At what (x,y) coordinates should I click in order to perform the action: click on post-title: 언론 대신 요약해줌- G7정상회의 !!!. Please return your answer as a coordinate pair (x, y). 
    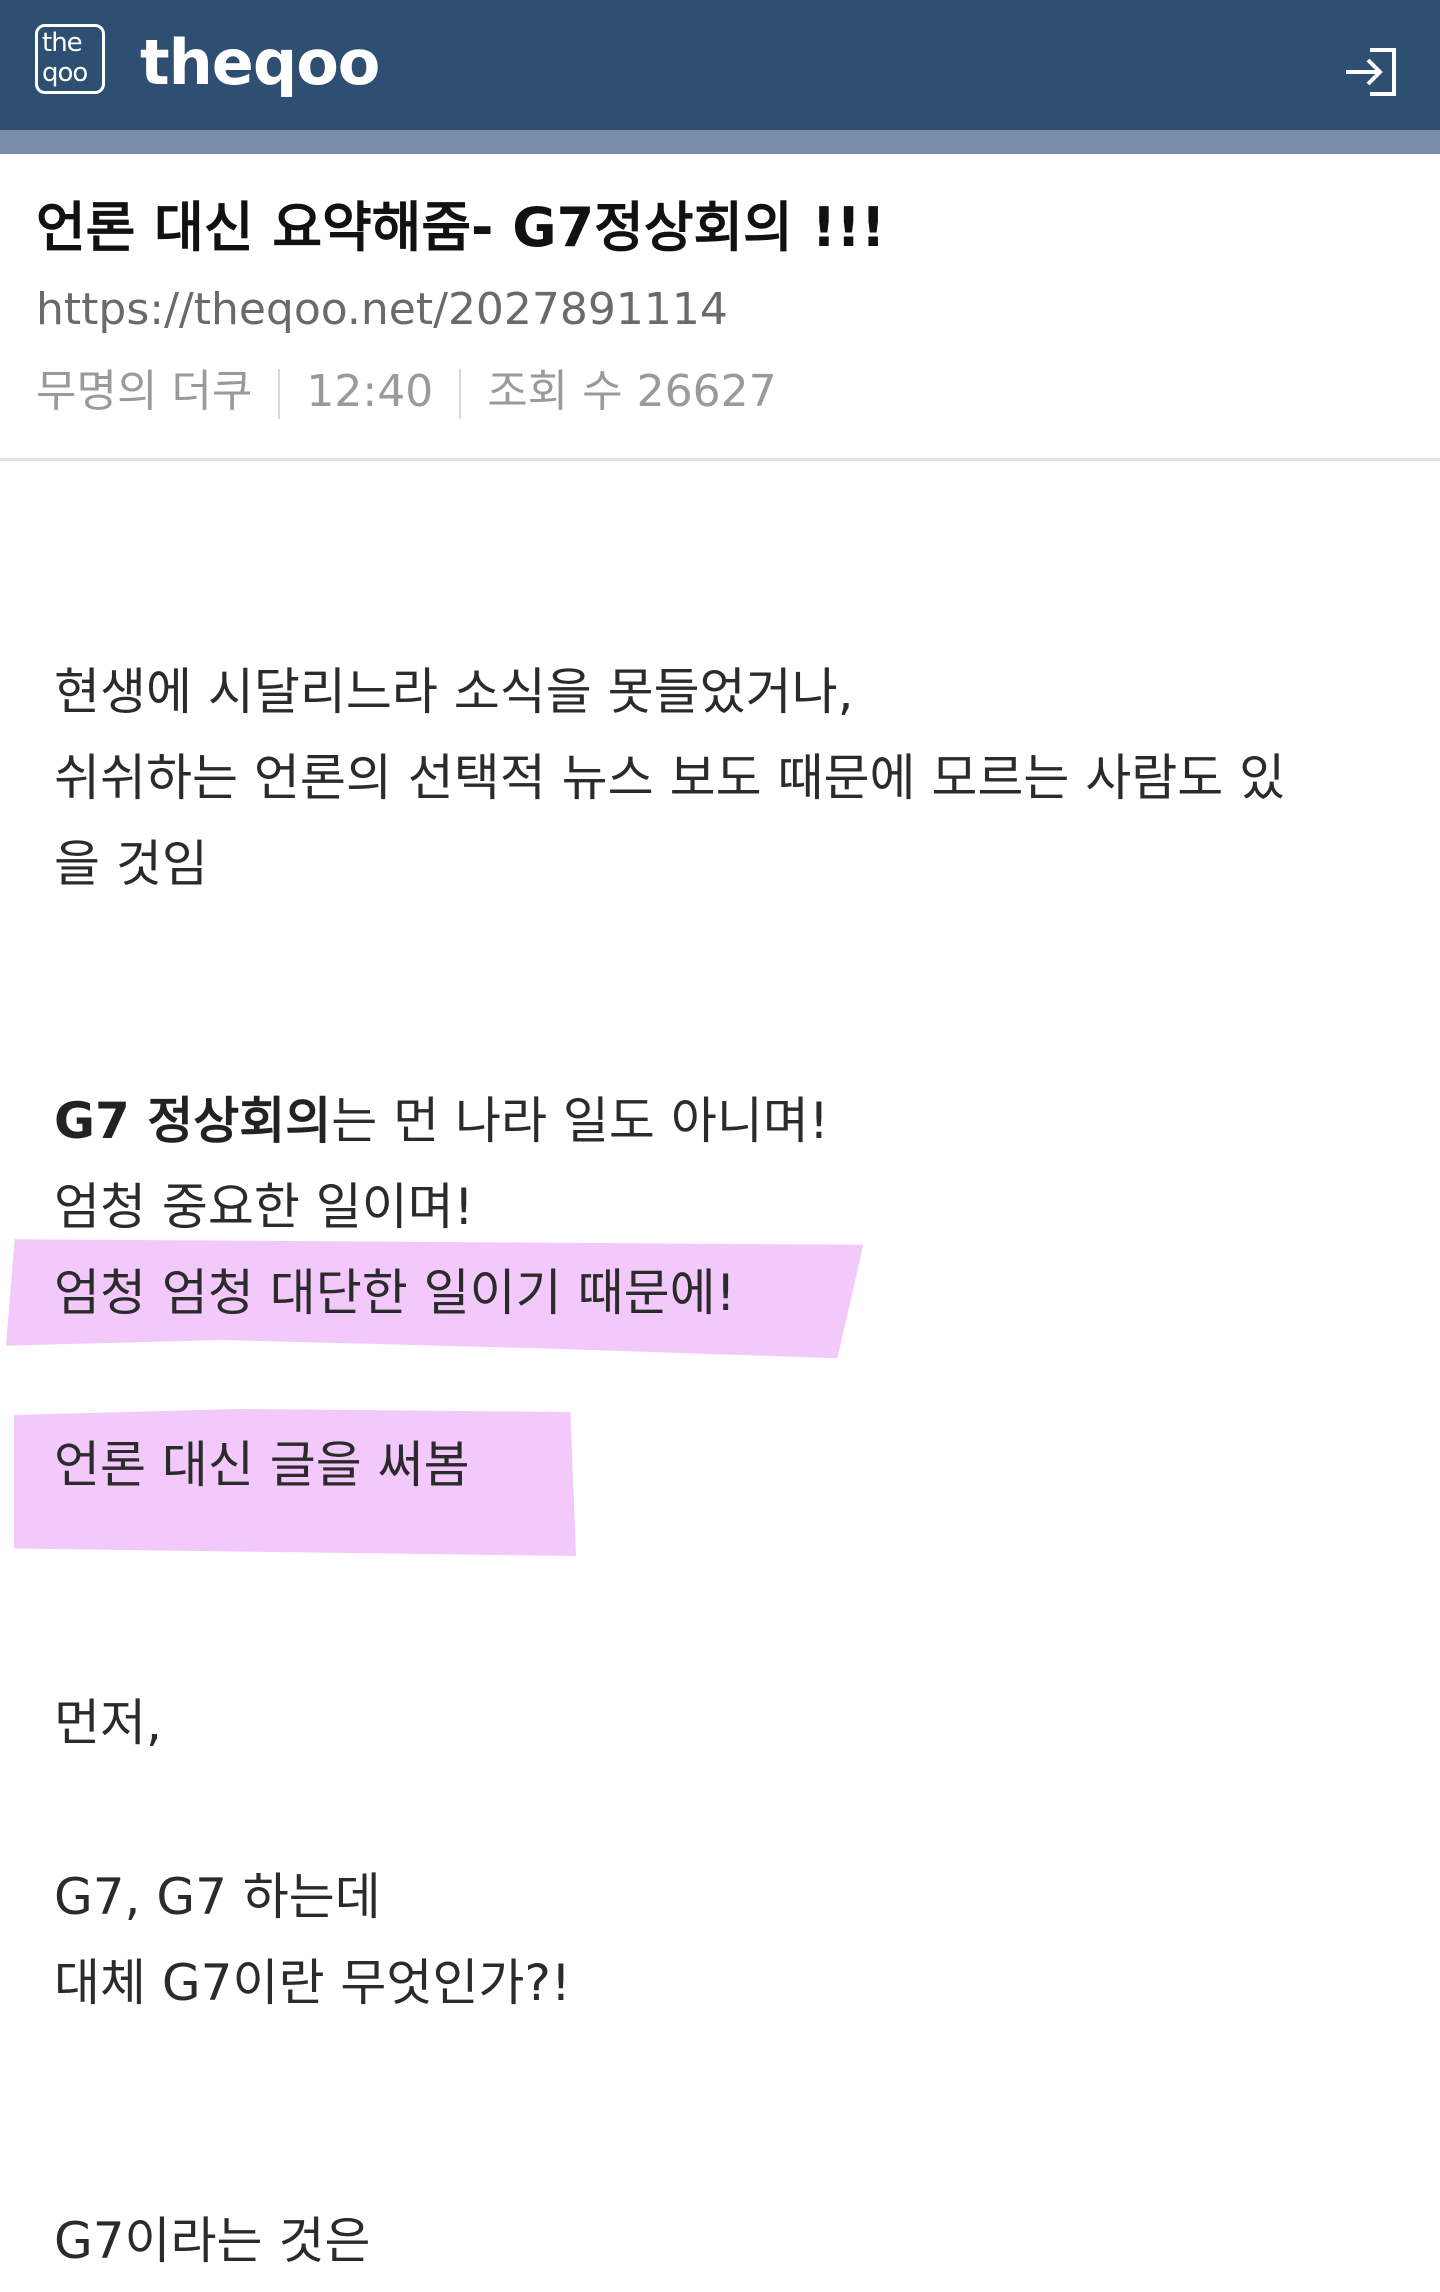
    Looking at the image, I should click on (461, 227).